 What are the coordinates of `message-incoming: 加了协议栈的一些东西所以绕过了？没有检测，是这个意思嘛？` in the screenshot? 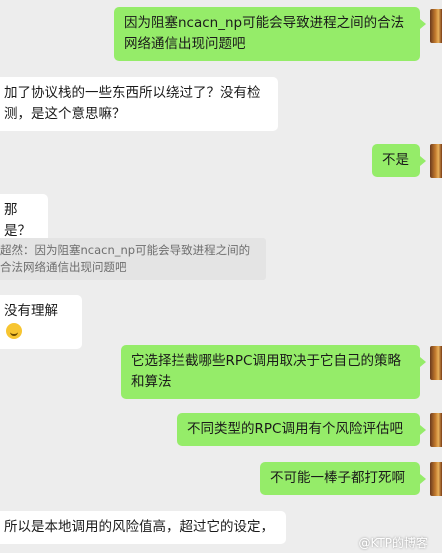 It's located at (139, 104).